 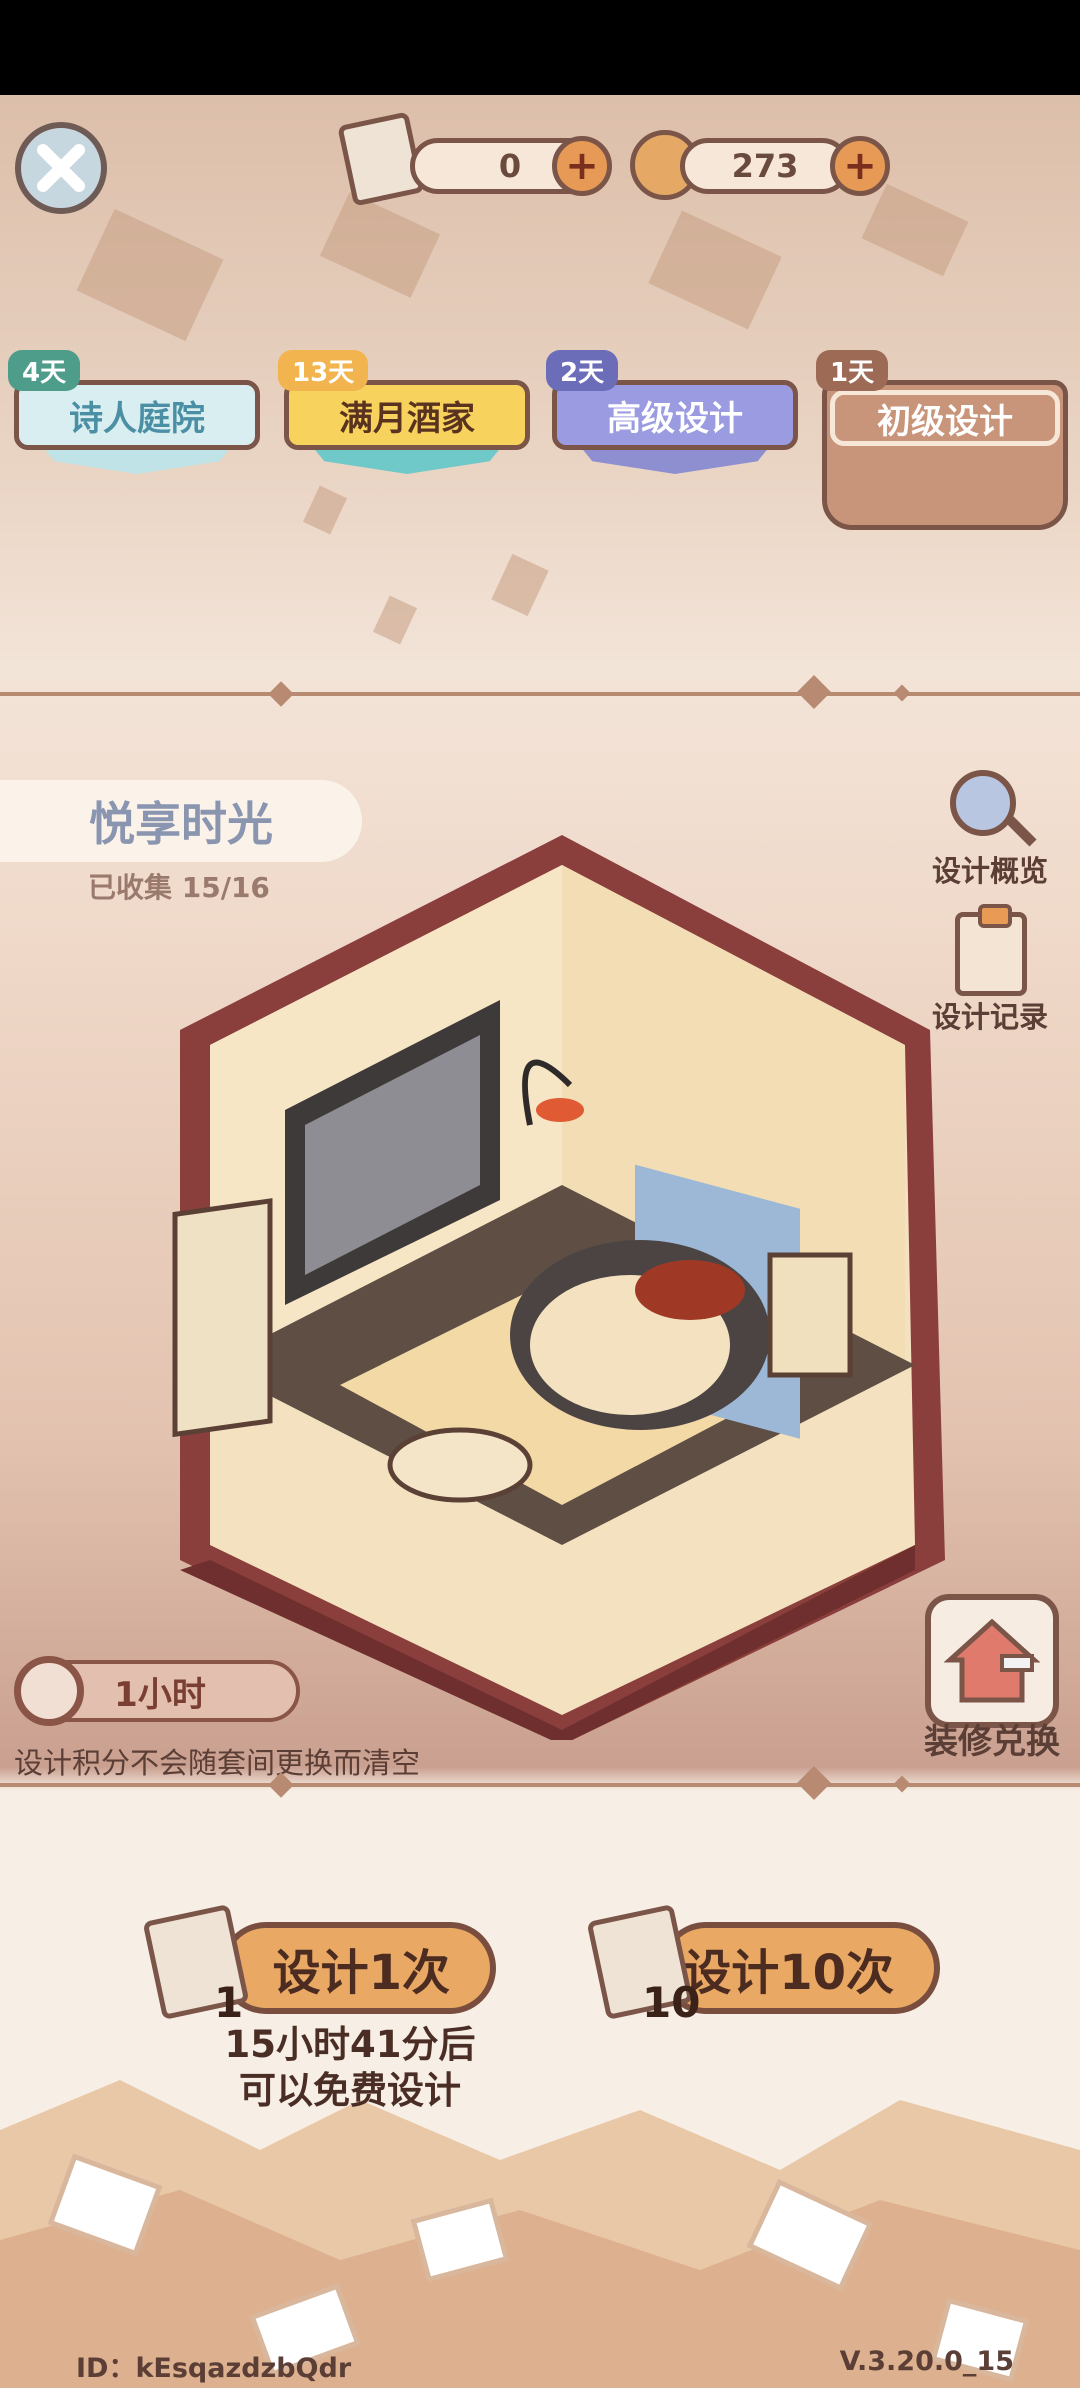 I want to click on close-icon, so click(x=61, y=168).